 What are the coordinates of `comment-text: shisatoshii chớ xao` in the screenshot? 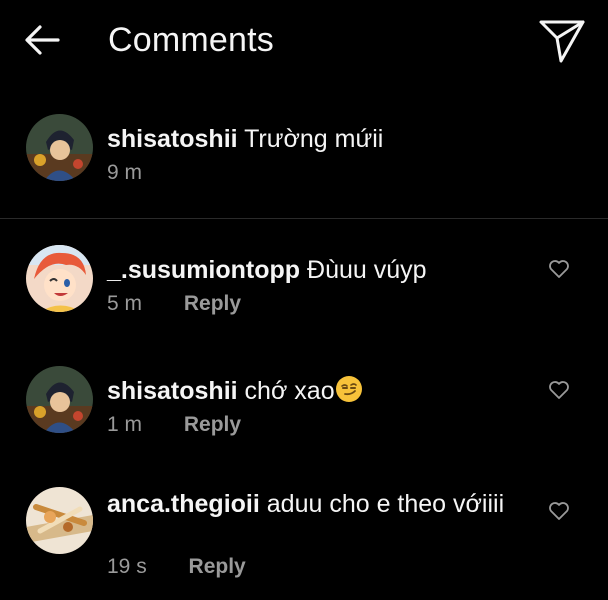 It's located at (317, 391).